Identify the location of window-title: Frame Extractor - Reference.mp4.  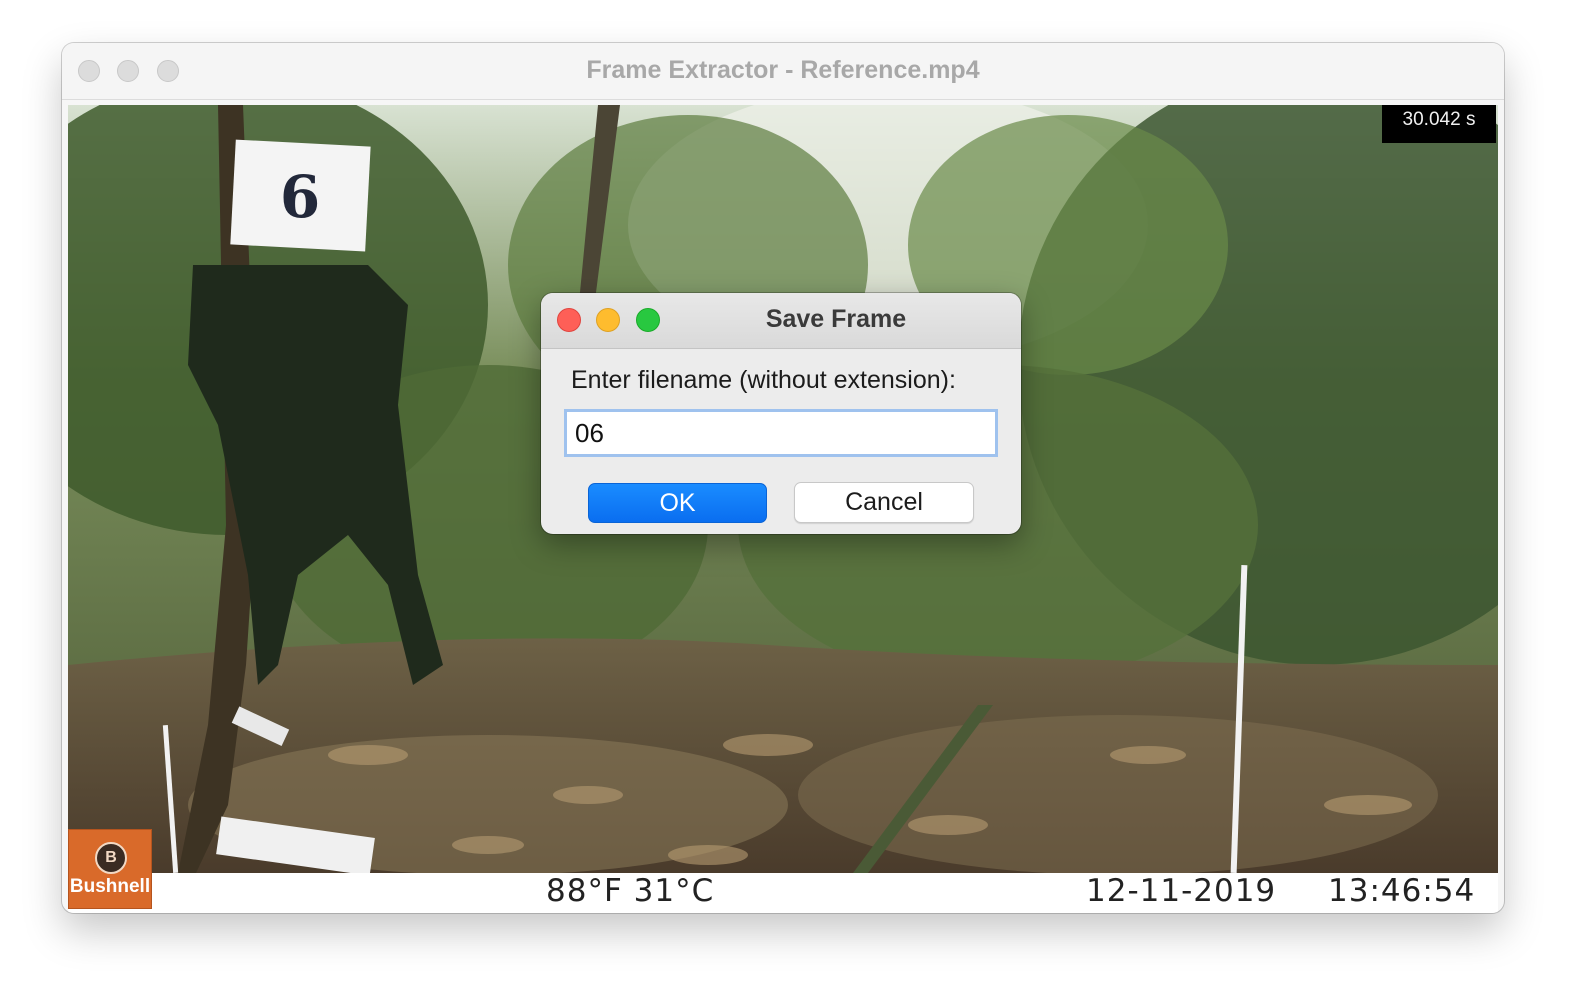
(783, 70).